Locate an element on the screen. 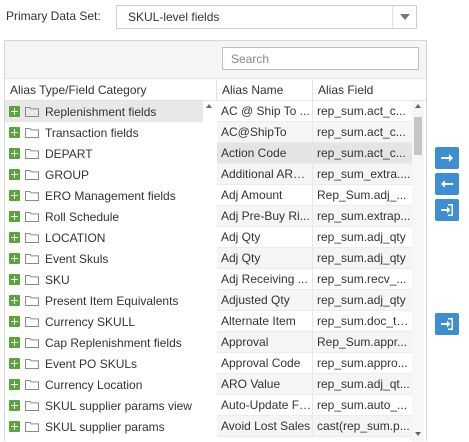 The height and width of the screenshot is (442, 469). search-input is located at coordinates (320, 58).